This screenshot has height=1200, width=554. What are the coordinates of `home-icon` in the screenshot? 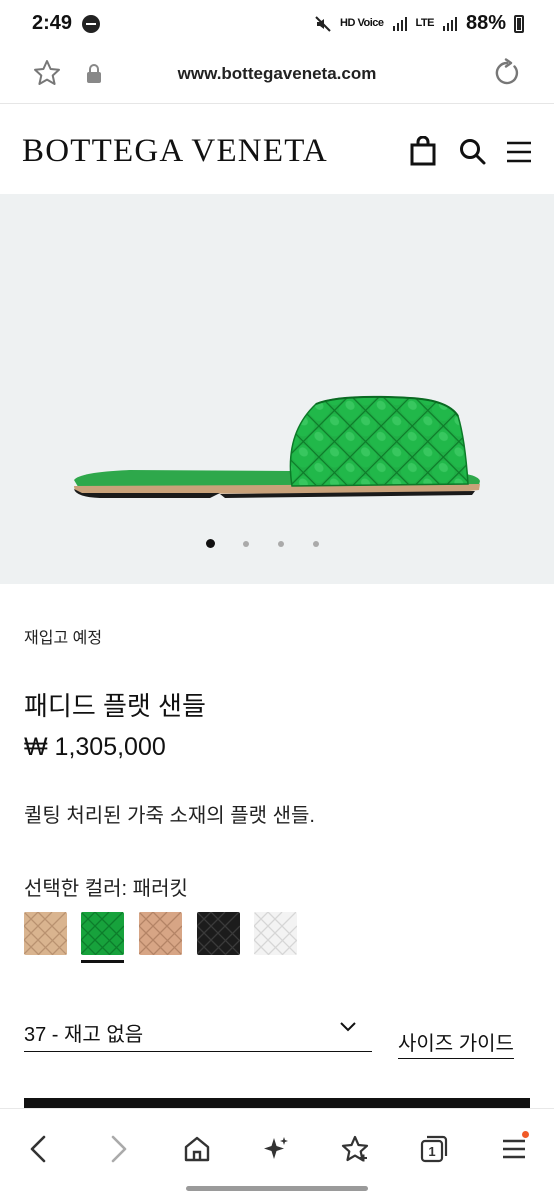 It's located at (197, 1149).